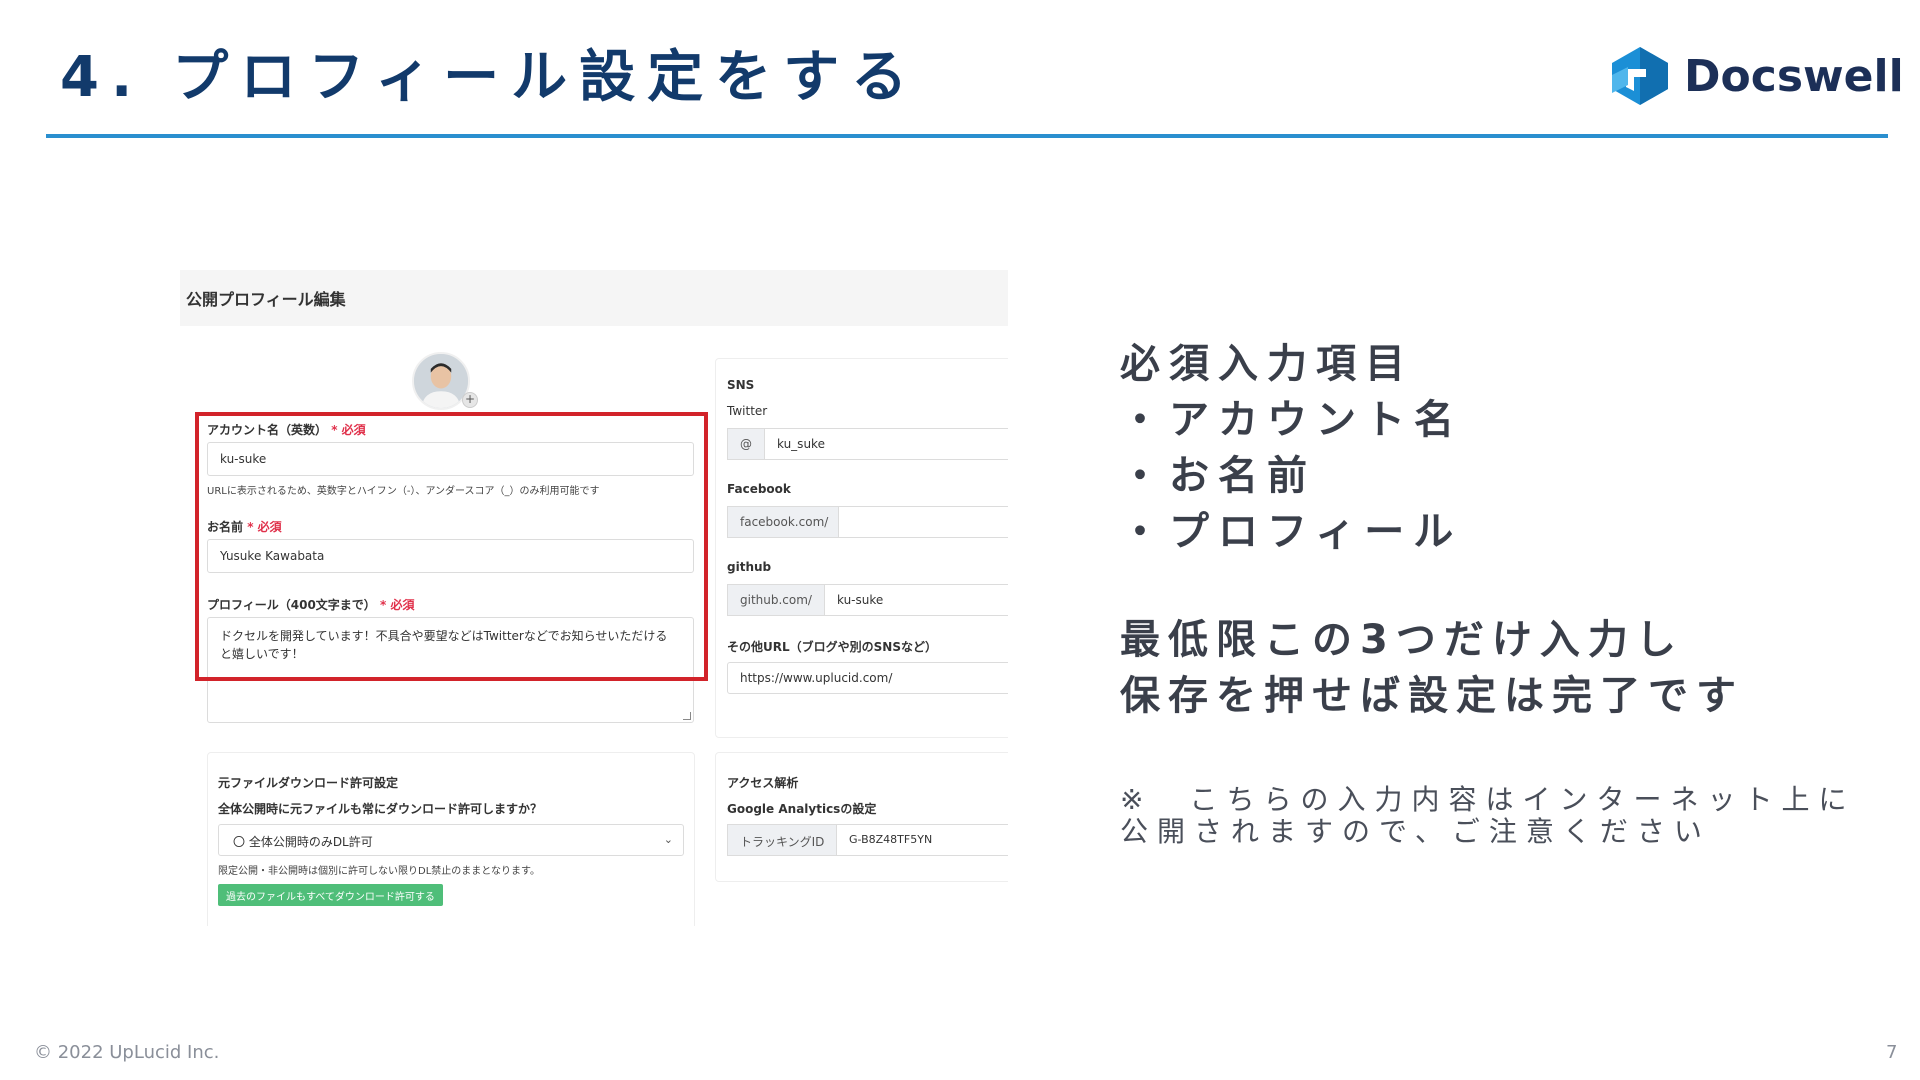 Image resolution: width=1920 pixels, height=1080 pixels. Describe the element at coordinates (330, 895) in the screenshot. I see `allow-all-download-button: 過去のファイルもすべてダウンロード許可する` at that location.